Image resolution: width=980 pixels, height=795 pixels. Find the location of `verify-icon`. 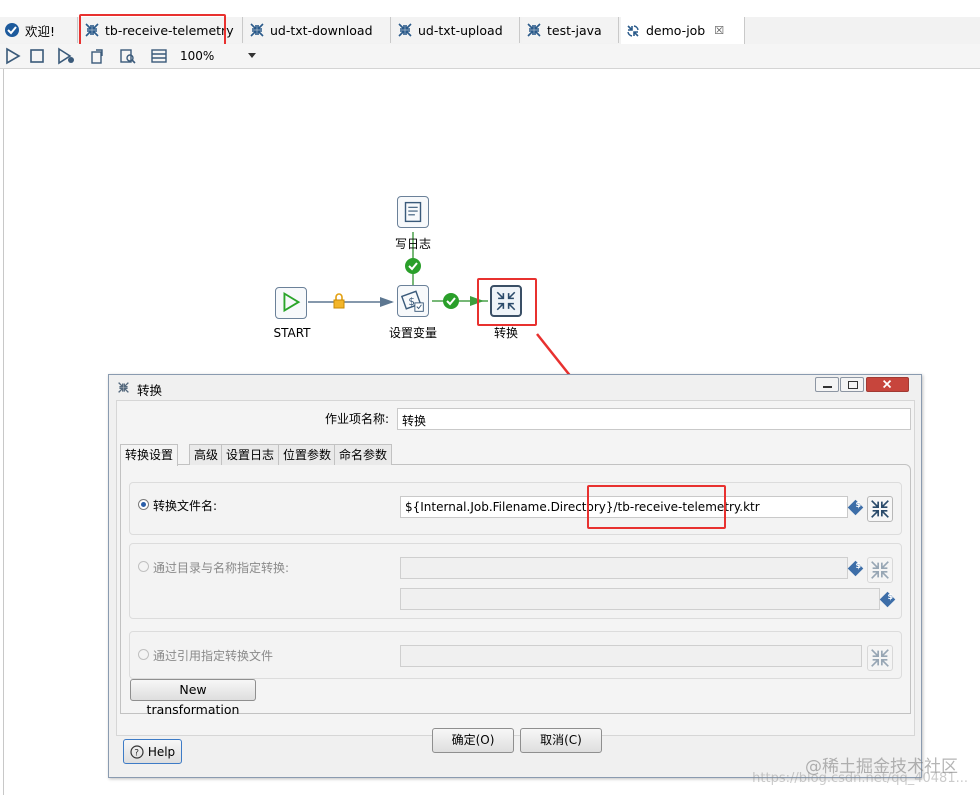

verify-icon is located at coordinates (128, 56).